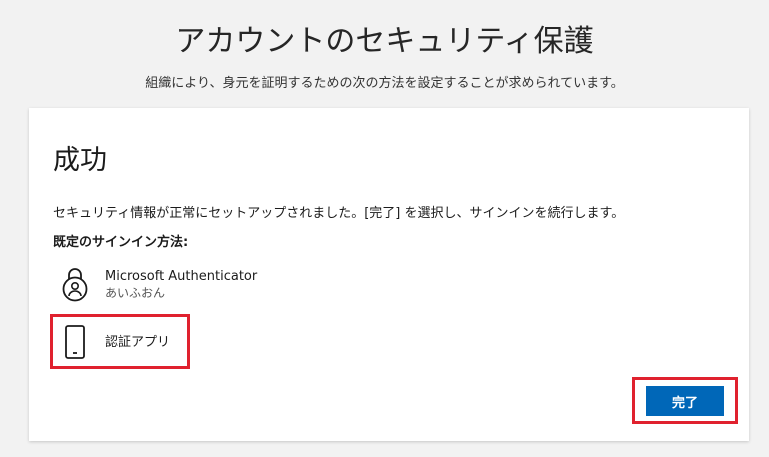 Image resolution: width=769 pixels, height=457 pixels. What do you see at coordinates (685, 401) in the screenshot?
I see `done-button: 完了` at bounding box center [685, 401].